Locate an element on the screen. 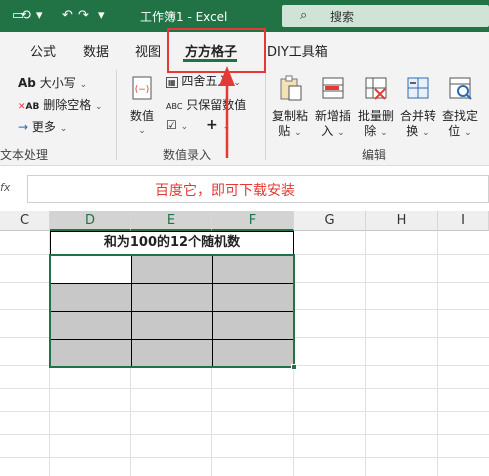 The image size is (489, 476). merge-convert-button: 合并转 换 ⌄ is located at coordinates (418, 107).